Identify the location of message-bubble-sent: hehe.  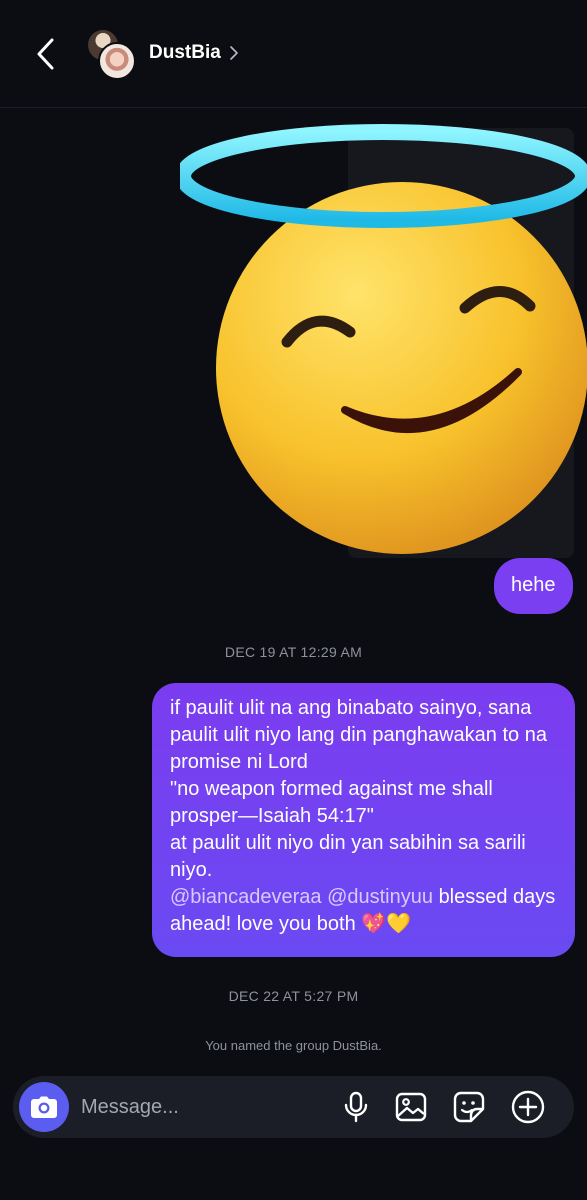
(533, 586).